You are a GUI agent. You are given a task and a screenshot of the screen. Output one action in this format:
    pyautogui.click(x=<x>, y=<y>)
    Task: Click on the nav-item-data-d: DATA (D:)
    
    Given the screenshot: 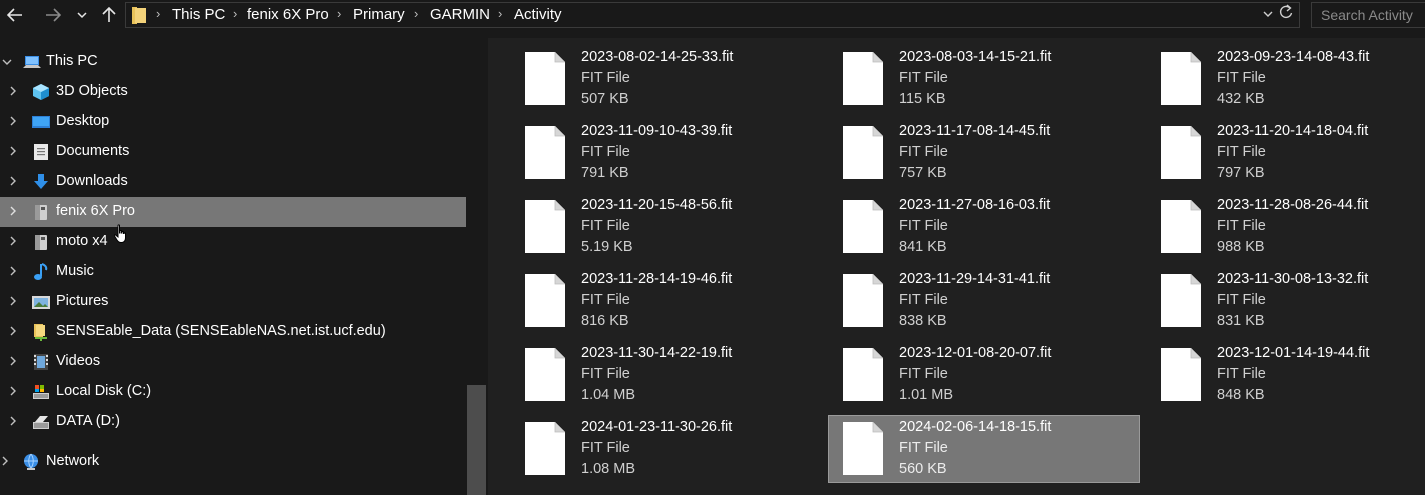 What is the action you would take?
    pyautogui.click(x=233, y=422)
    